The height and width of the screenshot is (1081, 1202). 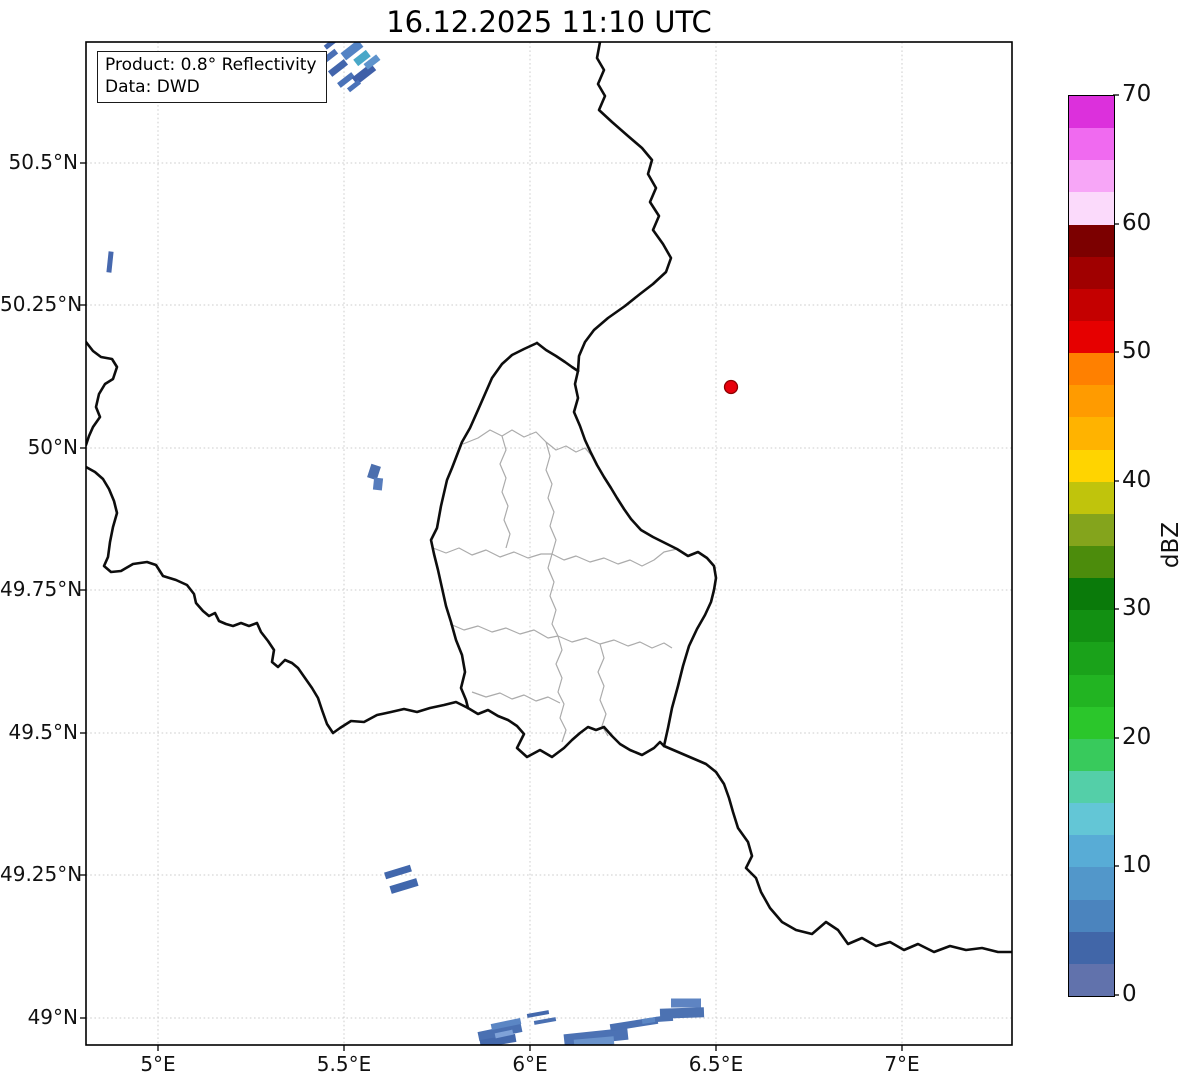 What do you see at coordinates (52, 447) in the screenshot?
I see `y-tick-label: 50°N` at bounding box center [52, 447].